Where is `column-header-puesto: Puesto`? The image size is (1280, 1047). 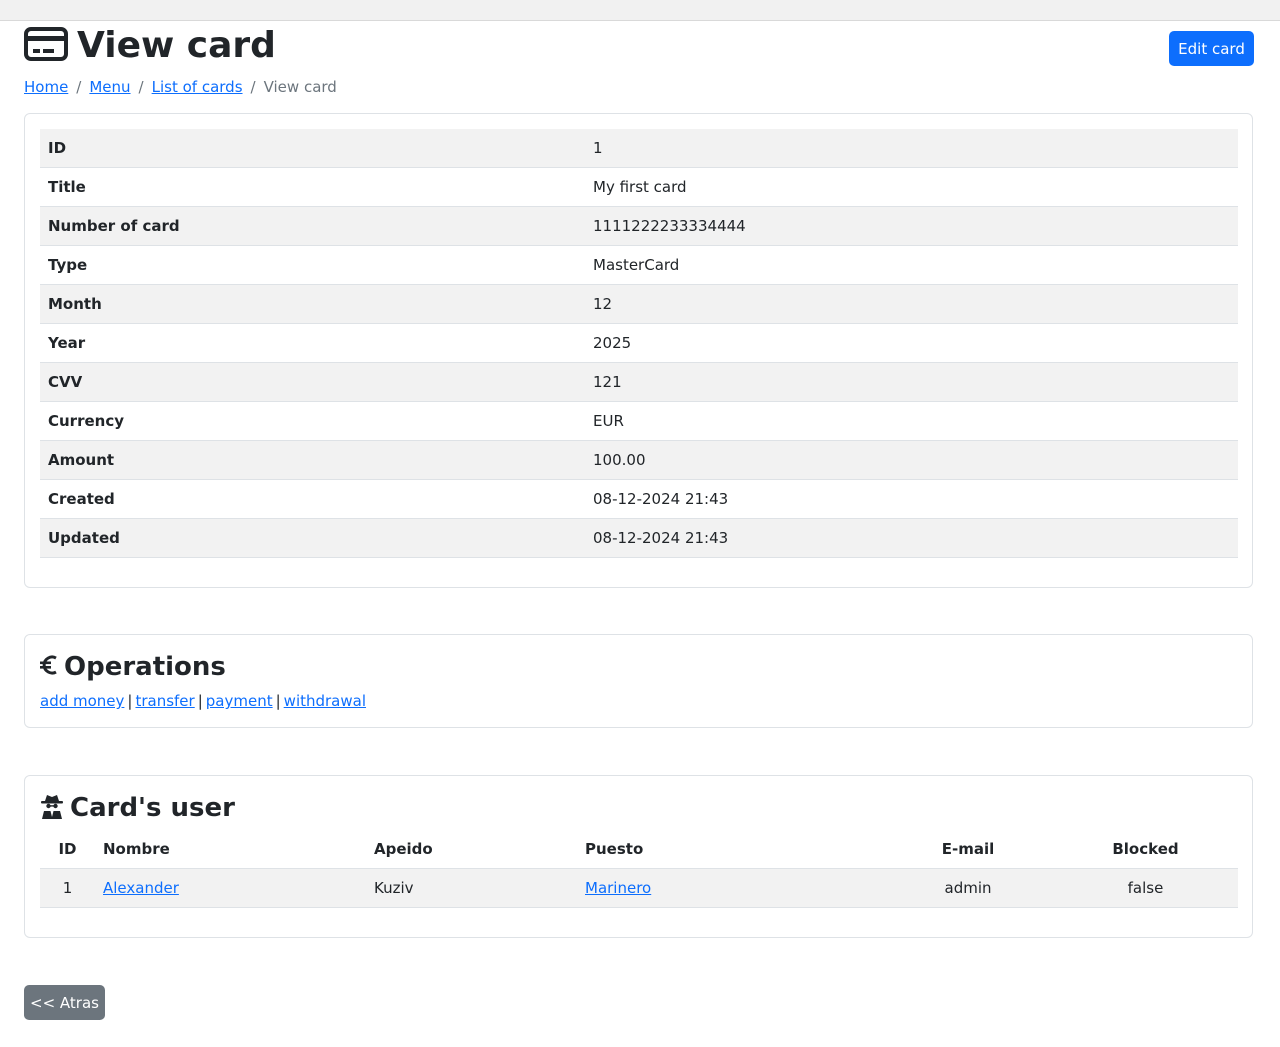
column-header-puesto: Puesto is located at coordinates (730, 849).